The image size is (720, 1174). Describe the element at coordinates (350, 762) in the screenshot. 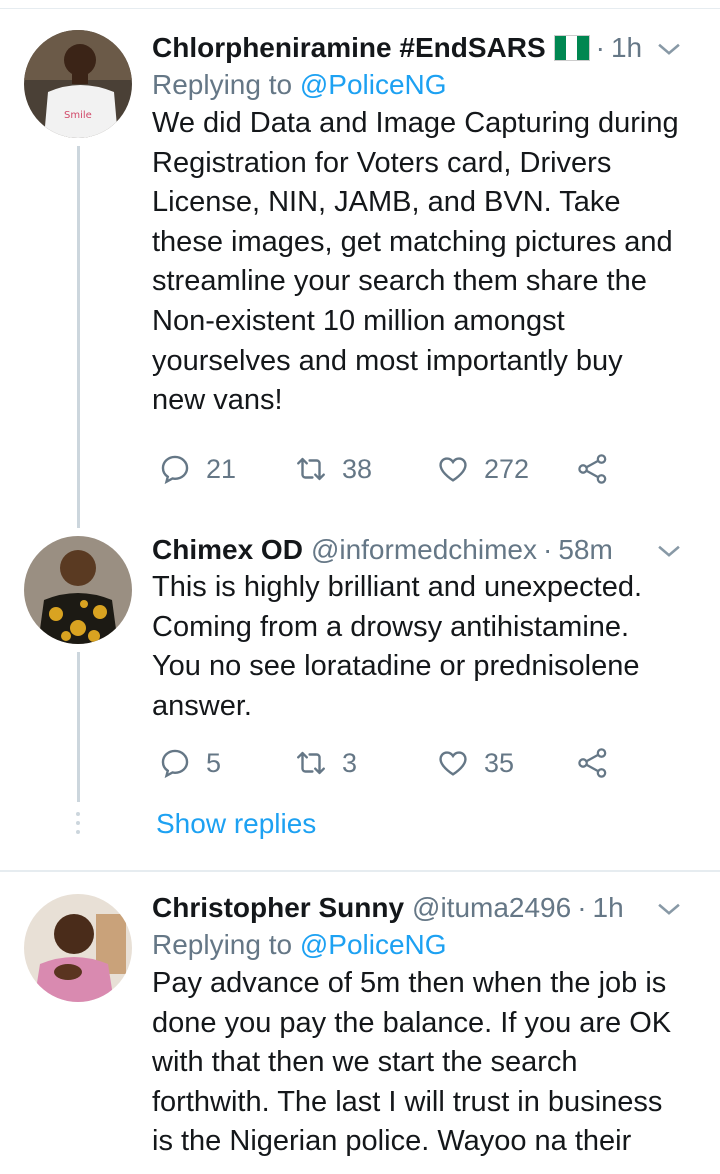

I see `retweet-count: 3` at that location.